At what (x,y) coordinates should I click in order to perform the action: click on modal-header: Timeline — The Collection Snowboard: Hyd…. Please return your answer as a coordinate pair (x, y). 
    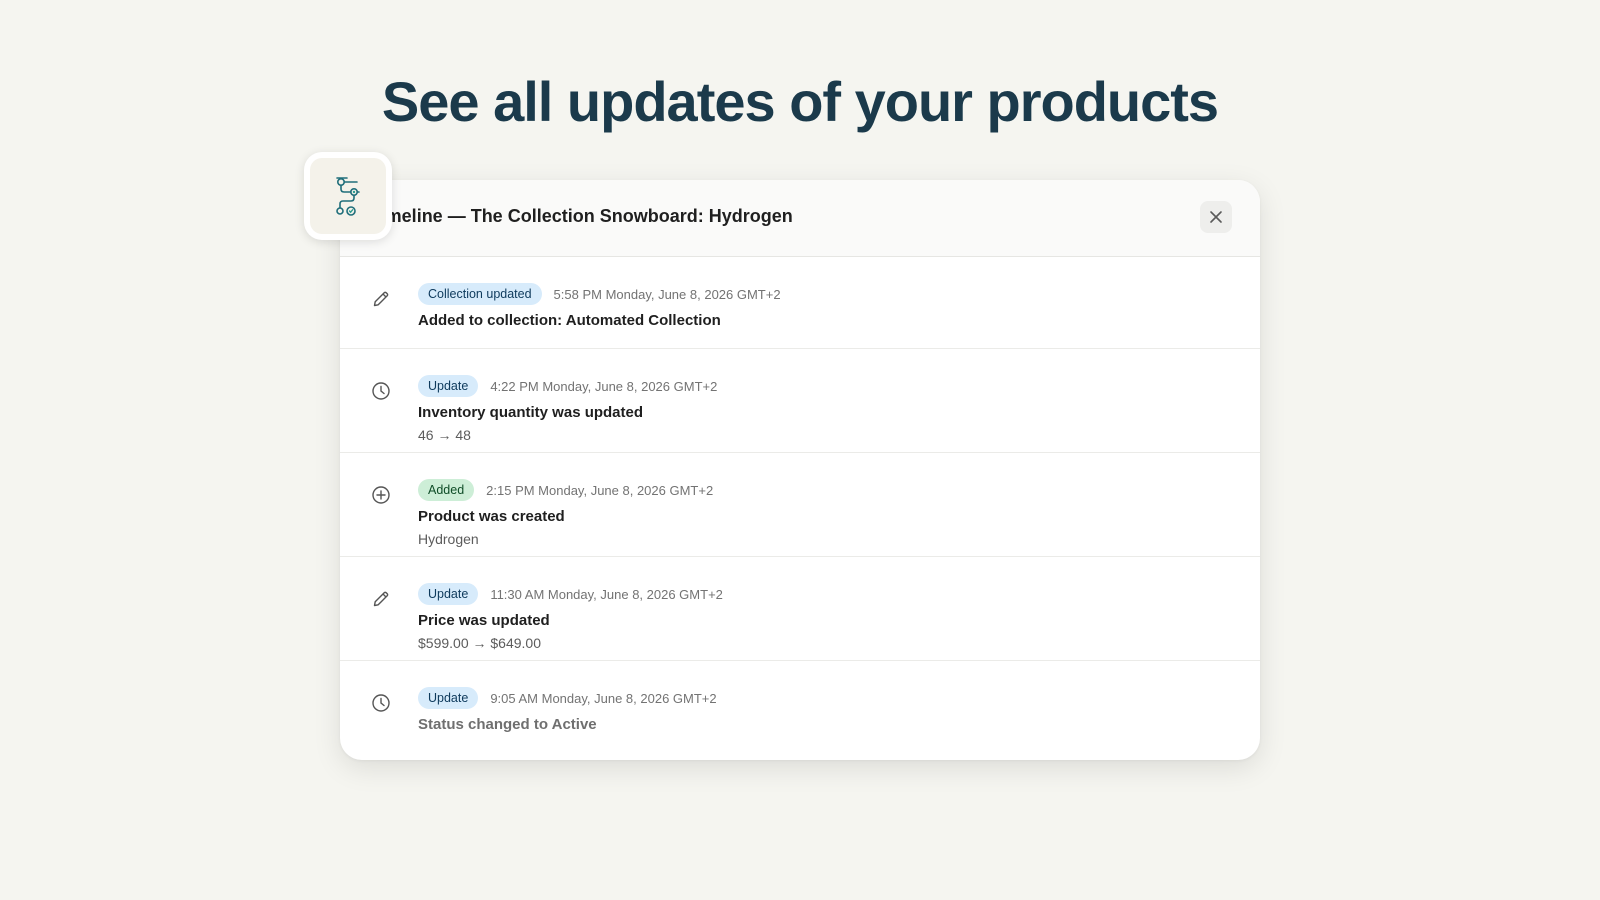
    Looking at the image, I should click on (800, 218).